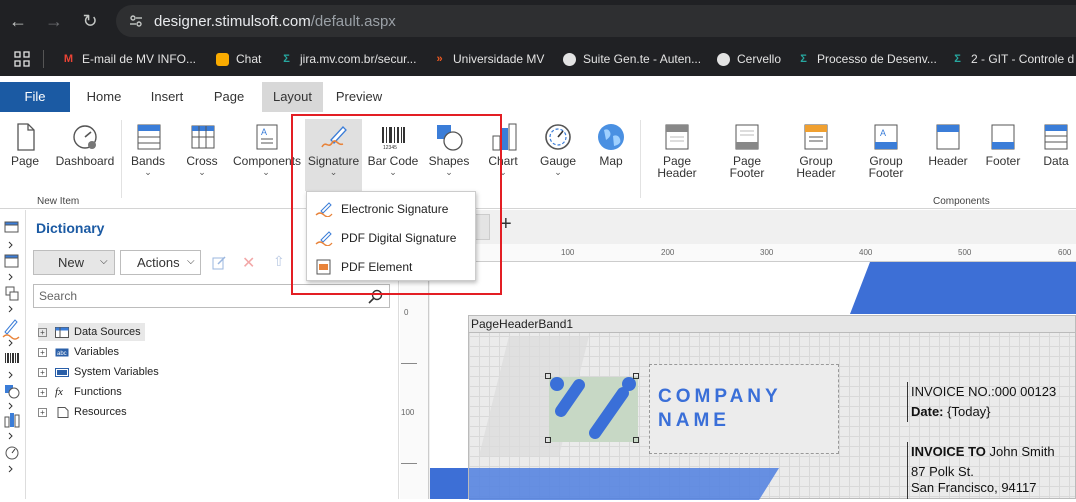  Describe the element at coordinates (558, 137) in the screenshot. I see `gauge-icon` at that location.